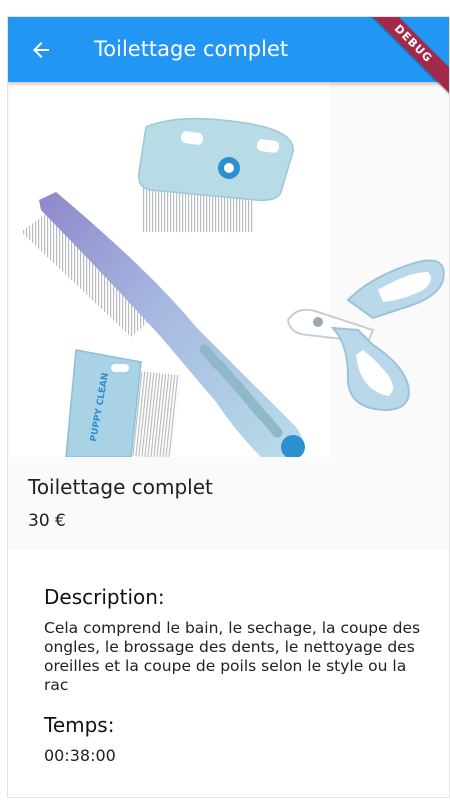  I want to click on nail-scissors, so click(365, 335).